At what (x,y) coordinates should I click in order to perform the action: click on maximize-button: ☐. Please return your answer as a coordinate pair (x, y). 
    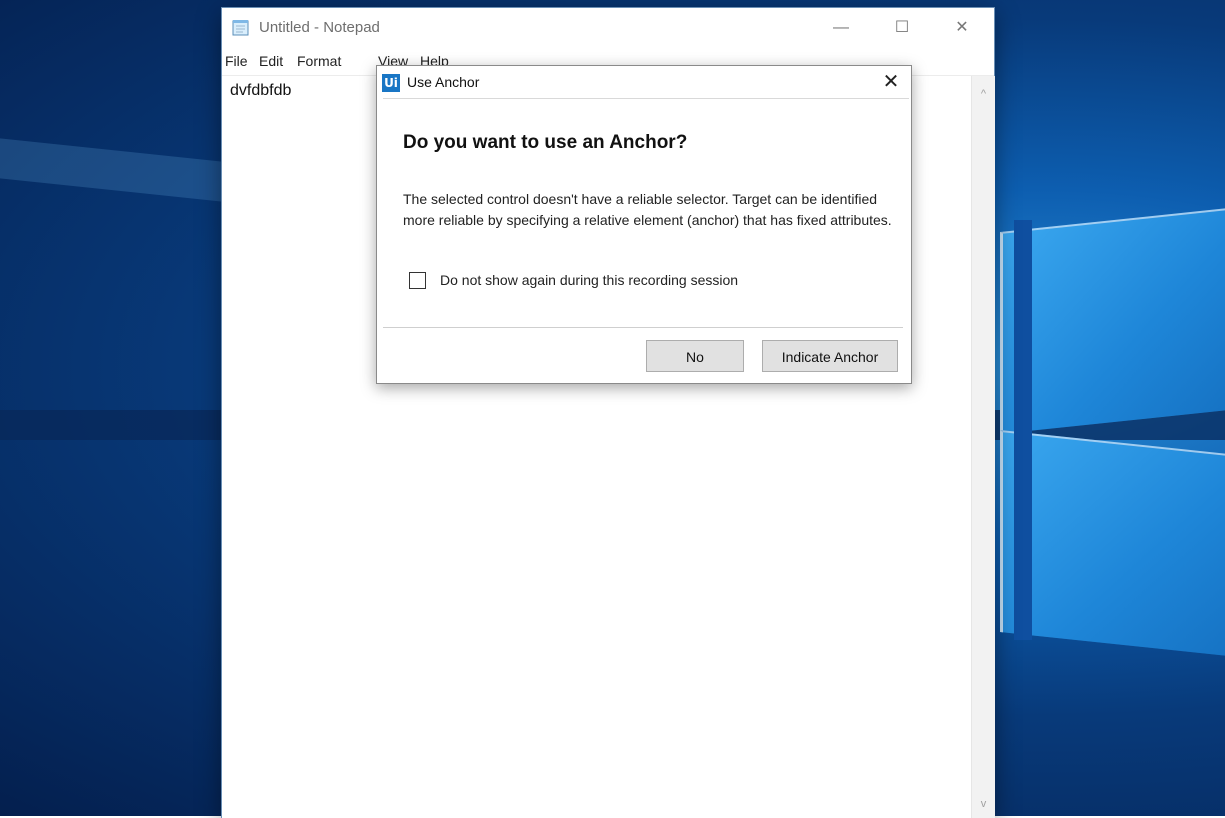
    Looking at the image, I should click on (902, 28).